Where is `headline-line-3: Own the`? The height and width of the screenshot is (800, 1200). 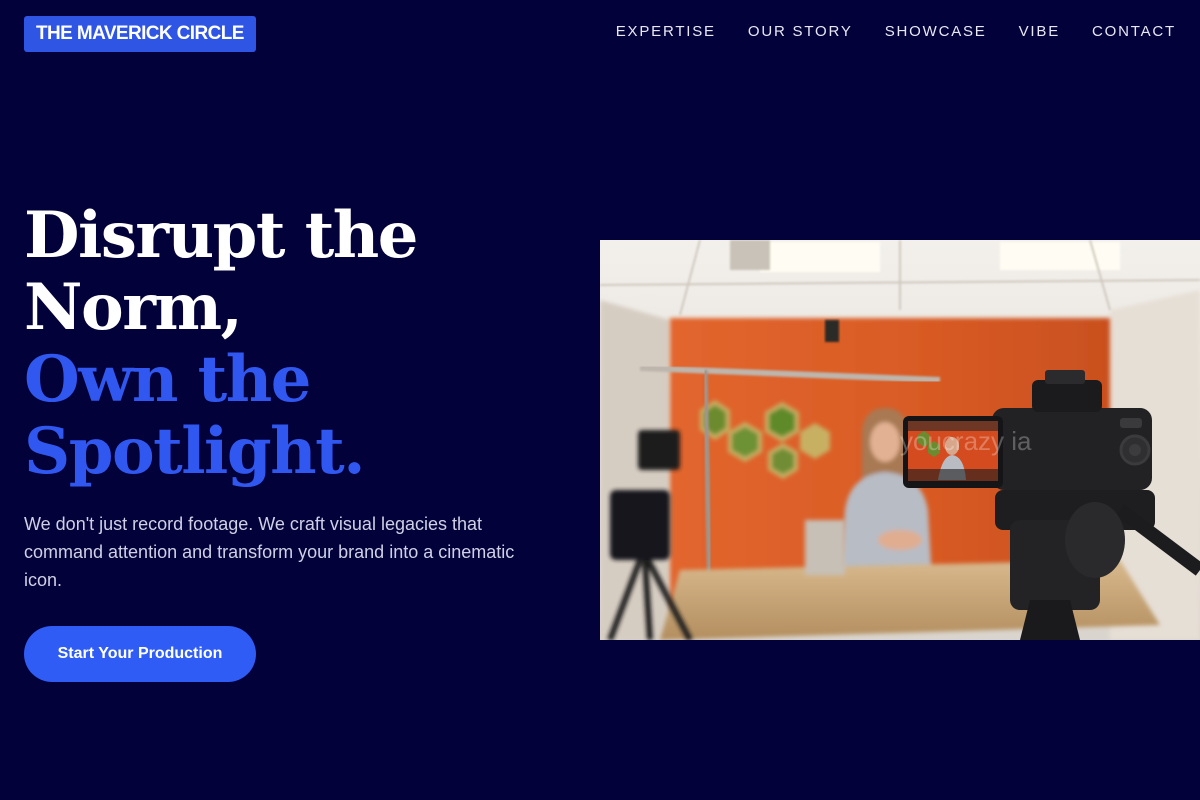 headline-line-3: Own the is located at coordinates (167, 379).